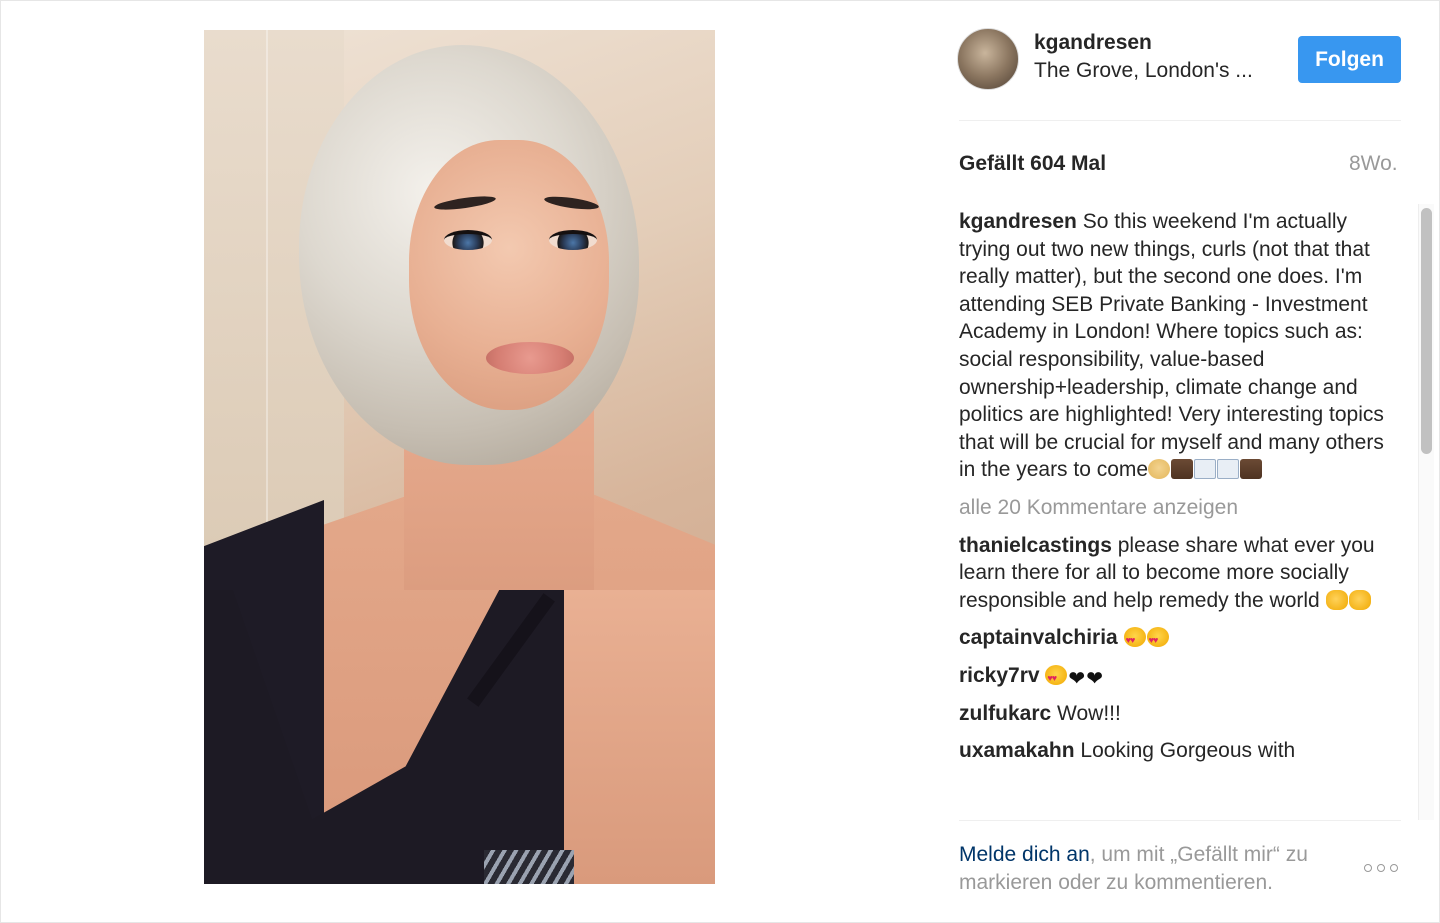  Describe the element at coordinates (1093, 43) in the screenshot. I see `post-username: kgandresen` at that location.